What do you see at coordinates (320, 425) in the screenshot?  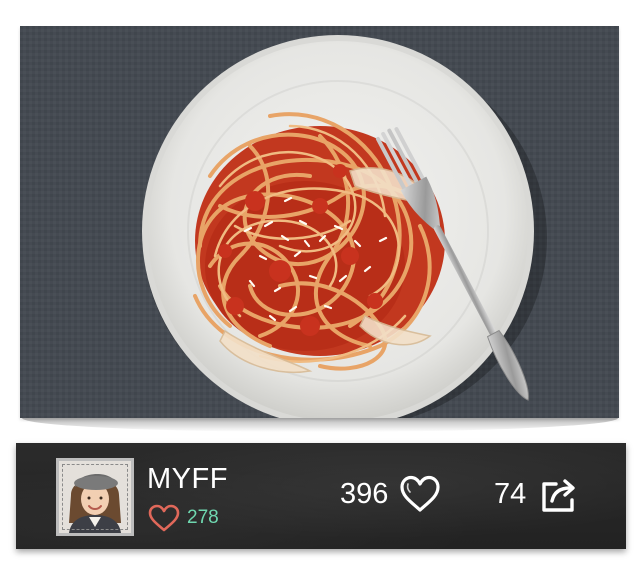 I see `photo-shadow` at bounding box center [320, 425].